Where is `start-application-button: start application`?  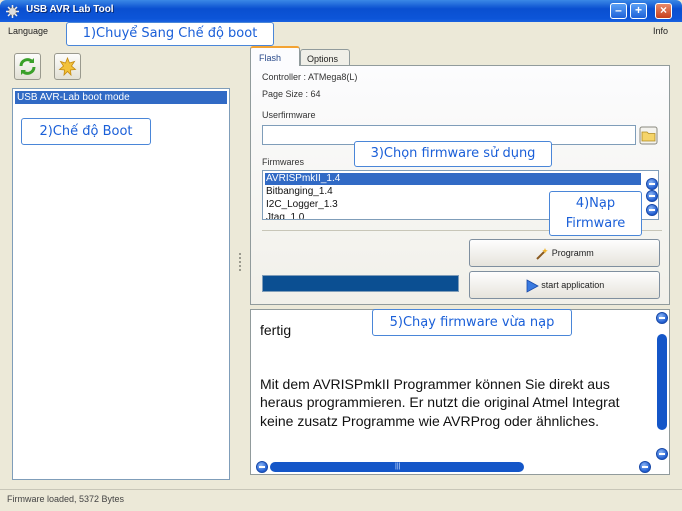 start-application-button: start application is located at coordinates (564, 285).